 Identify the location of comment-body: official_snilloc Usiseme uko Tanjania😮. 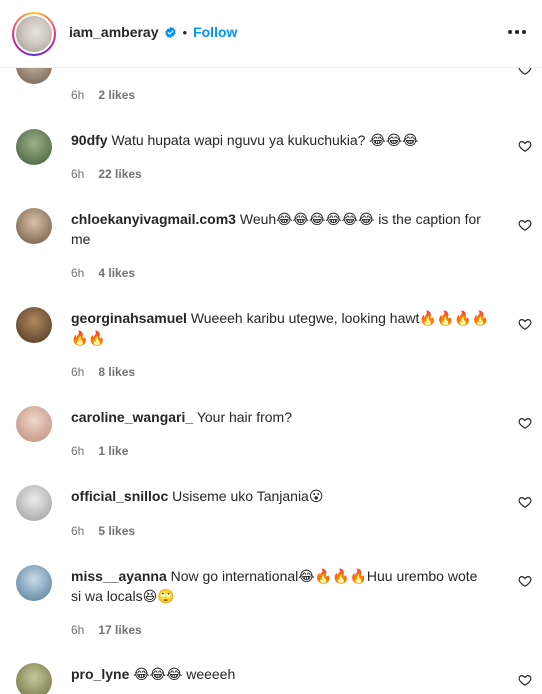
(281, 496).